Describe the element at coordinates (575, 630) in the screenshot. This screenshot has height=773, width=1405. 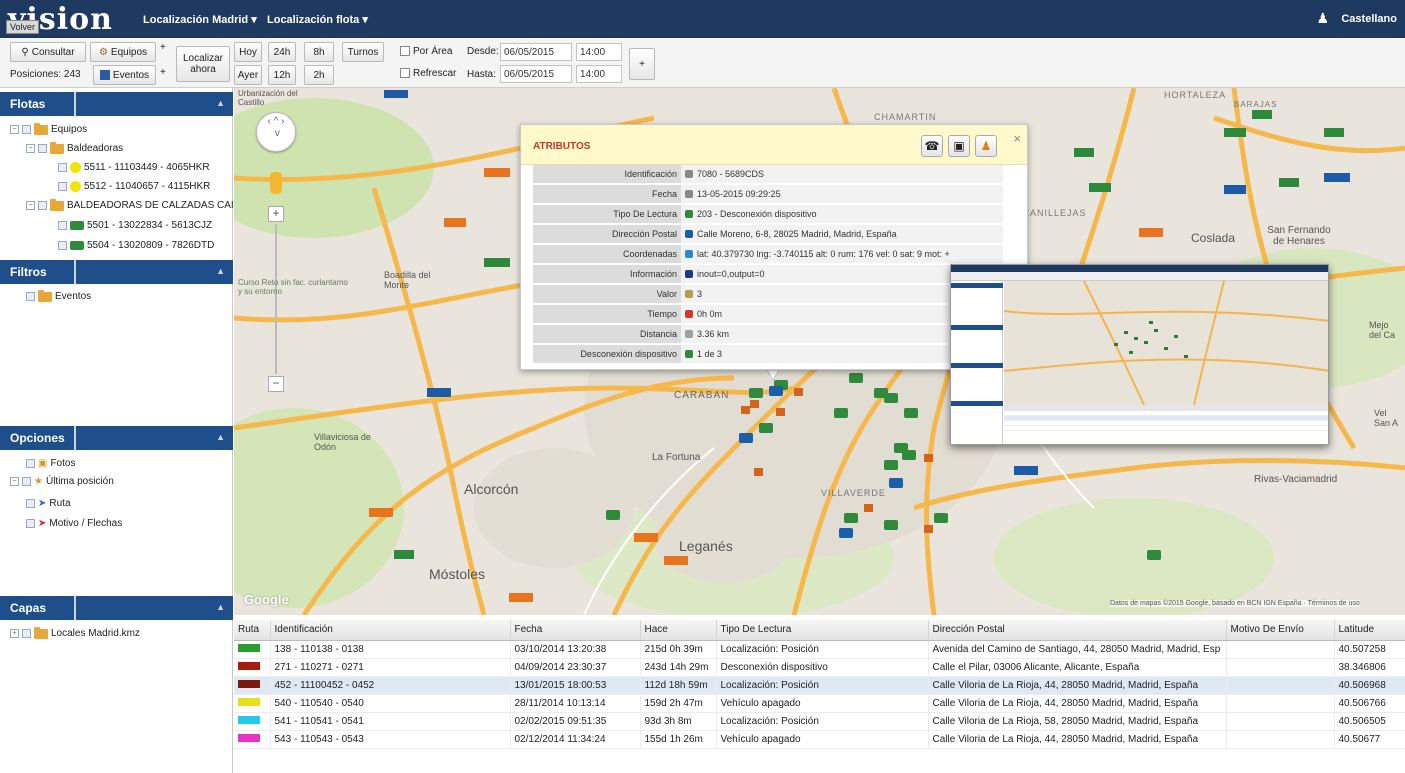
I see `column-header: Fecha` at that location.